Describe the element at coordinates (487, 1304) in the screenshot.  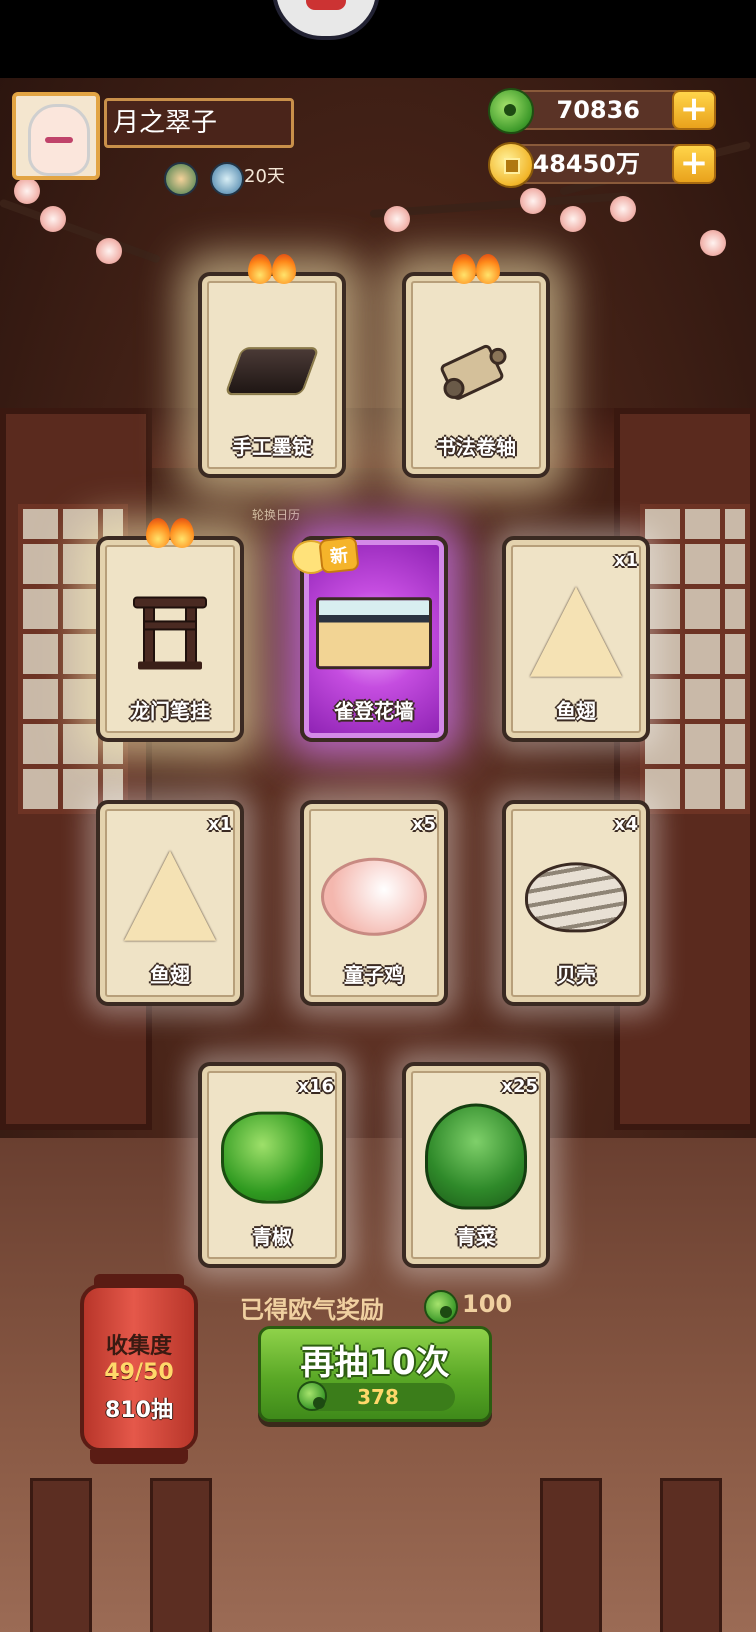
I see `reward-value: 100` at that location.